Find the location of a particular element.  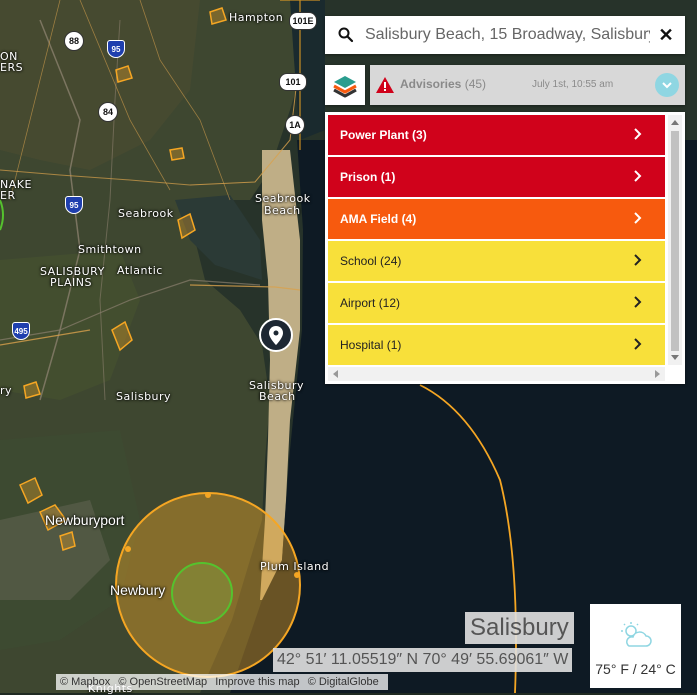

scroll-right-icon is located at coordinates (657, 374).